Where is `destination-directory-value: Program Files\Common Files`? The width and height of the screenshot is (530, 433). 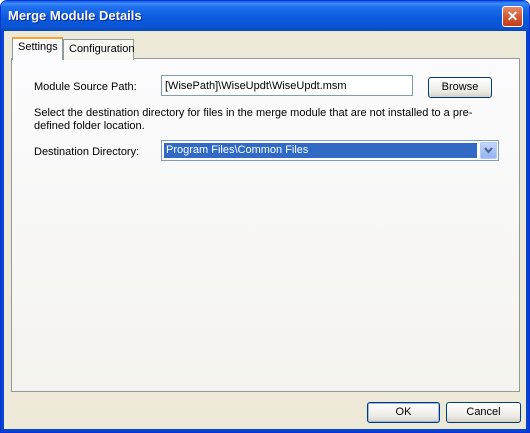 destination-directory-value: Program Files\Common Files is located at coordinates (320, 150).